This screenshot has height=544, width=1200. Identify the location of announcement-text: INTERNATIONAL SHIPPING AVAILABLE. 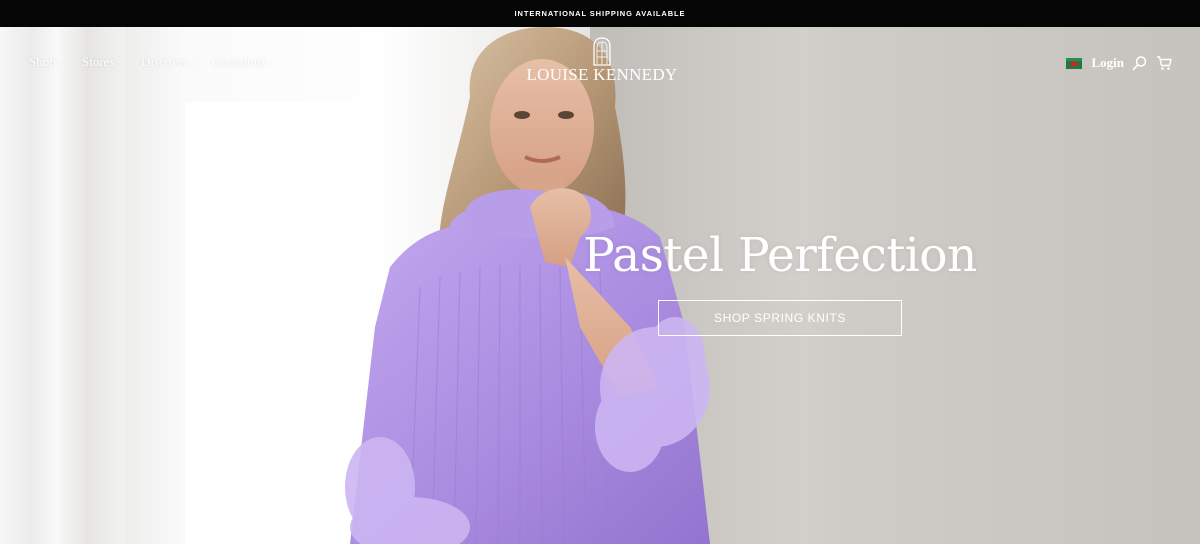
(600, 13).